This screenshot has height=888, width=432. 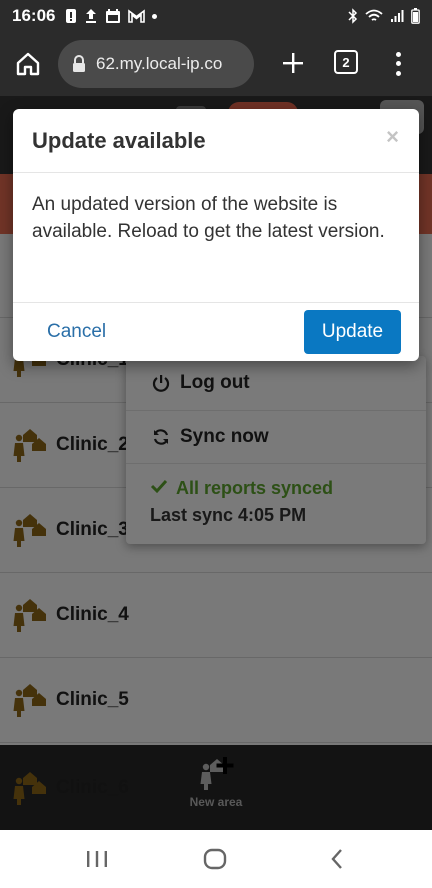 I want to click on cancel-button: Cancel, so click(x=76, y=332).